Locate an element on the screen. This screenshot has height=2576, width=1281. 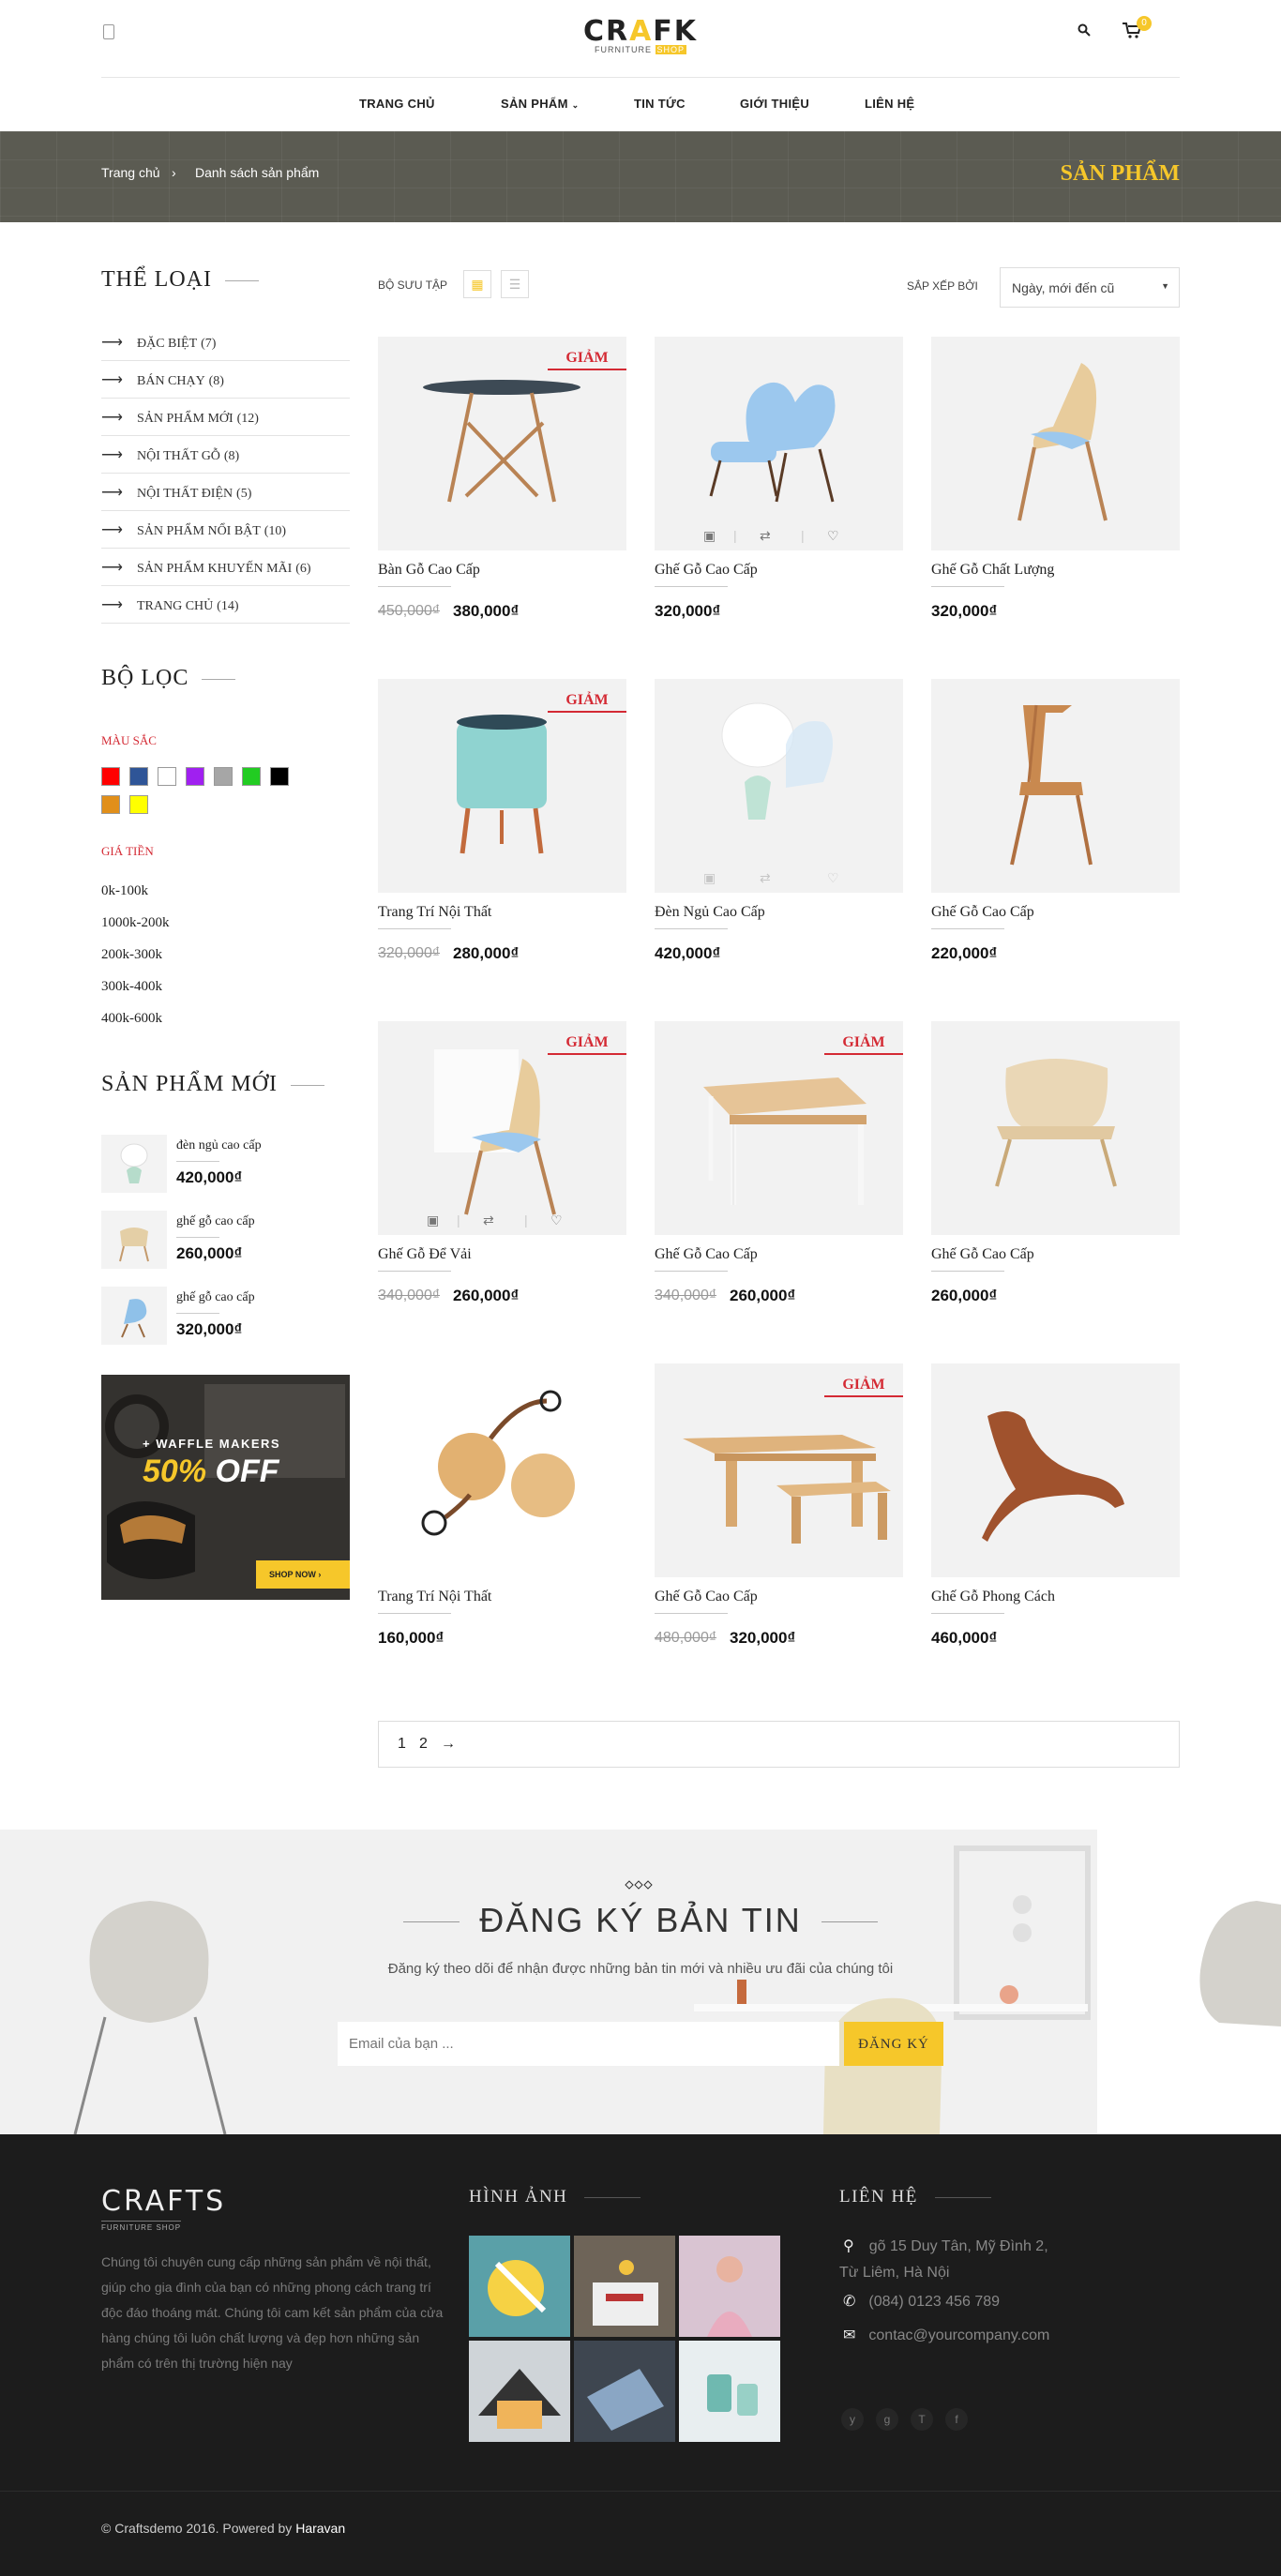
nav-contact: LIÊN HỆ is located at coordinates (890, 104).